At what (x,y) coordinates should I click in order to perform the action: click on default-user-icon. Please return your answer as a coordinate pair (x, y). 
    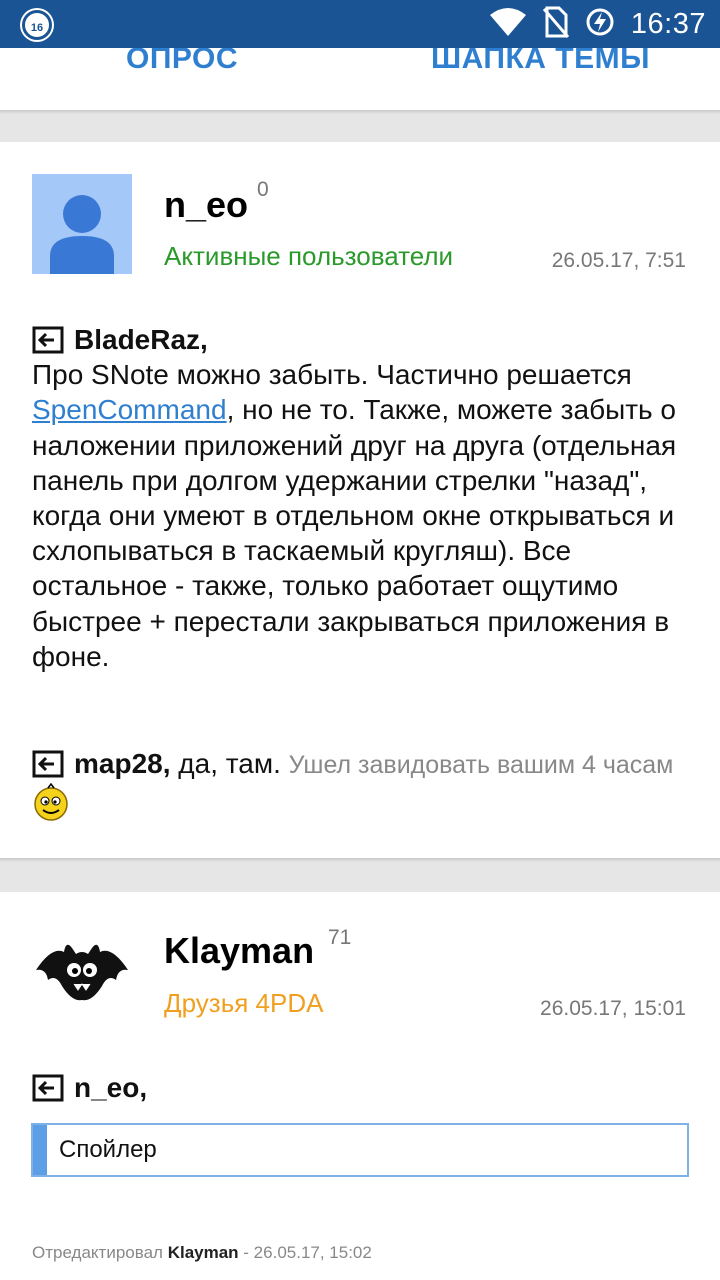
    Looking at the image, I should click on (82, 234).